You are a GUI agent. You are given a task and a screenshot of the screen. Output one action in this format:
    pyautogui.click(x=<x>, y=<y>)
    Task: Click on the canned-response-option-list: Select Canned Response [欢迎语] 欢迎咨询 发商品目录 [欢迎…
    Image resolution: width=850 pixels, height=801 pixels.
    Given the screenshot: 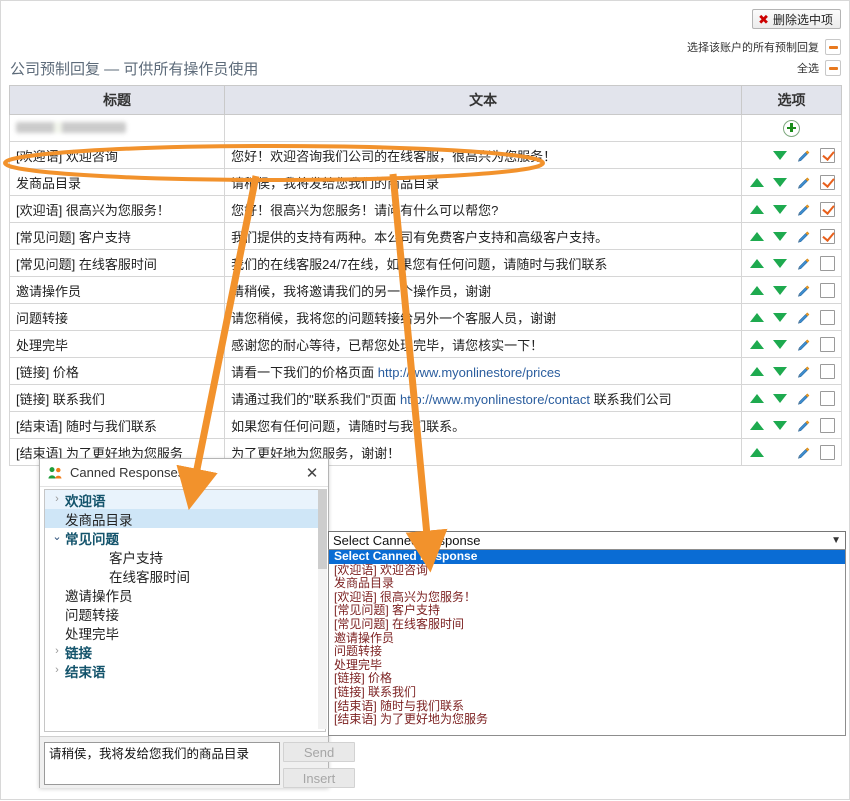 What is the action you would take?
    pyautogui.click(x=587, y=642)
    